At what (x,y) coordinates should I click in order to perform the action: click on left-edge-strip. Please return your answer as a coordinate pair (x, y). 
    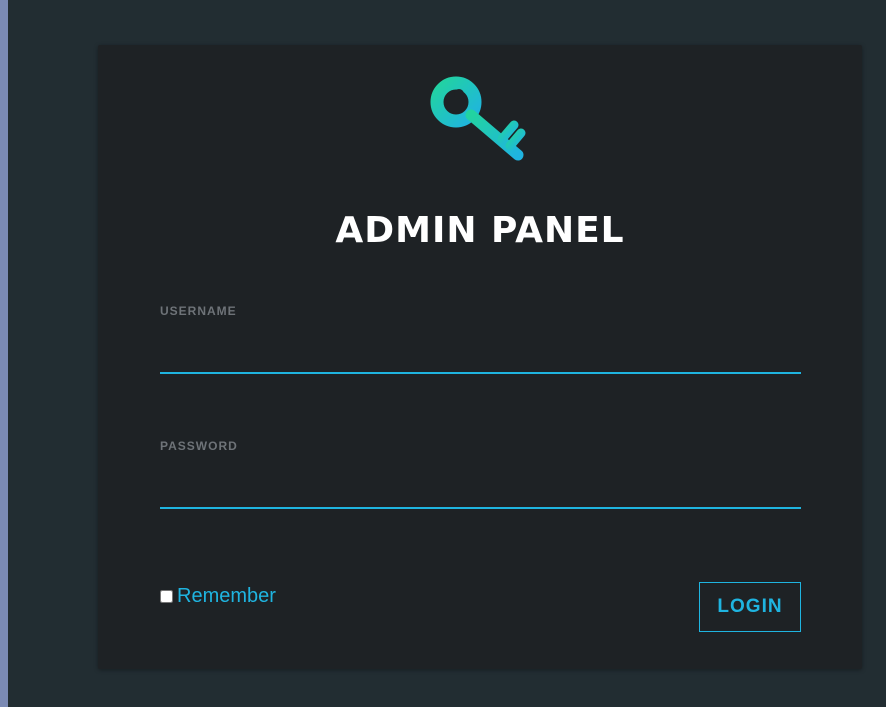
    Looking at the image, I should click on (4, 353).